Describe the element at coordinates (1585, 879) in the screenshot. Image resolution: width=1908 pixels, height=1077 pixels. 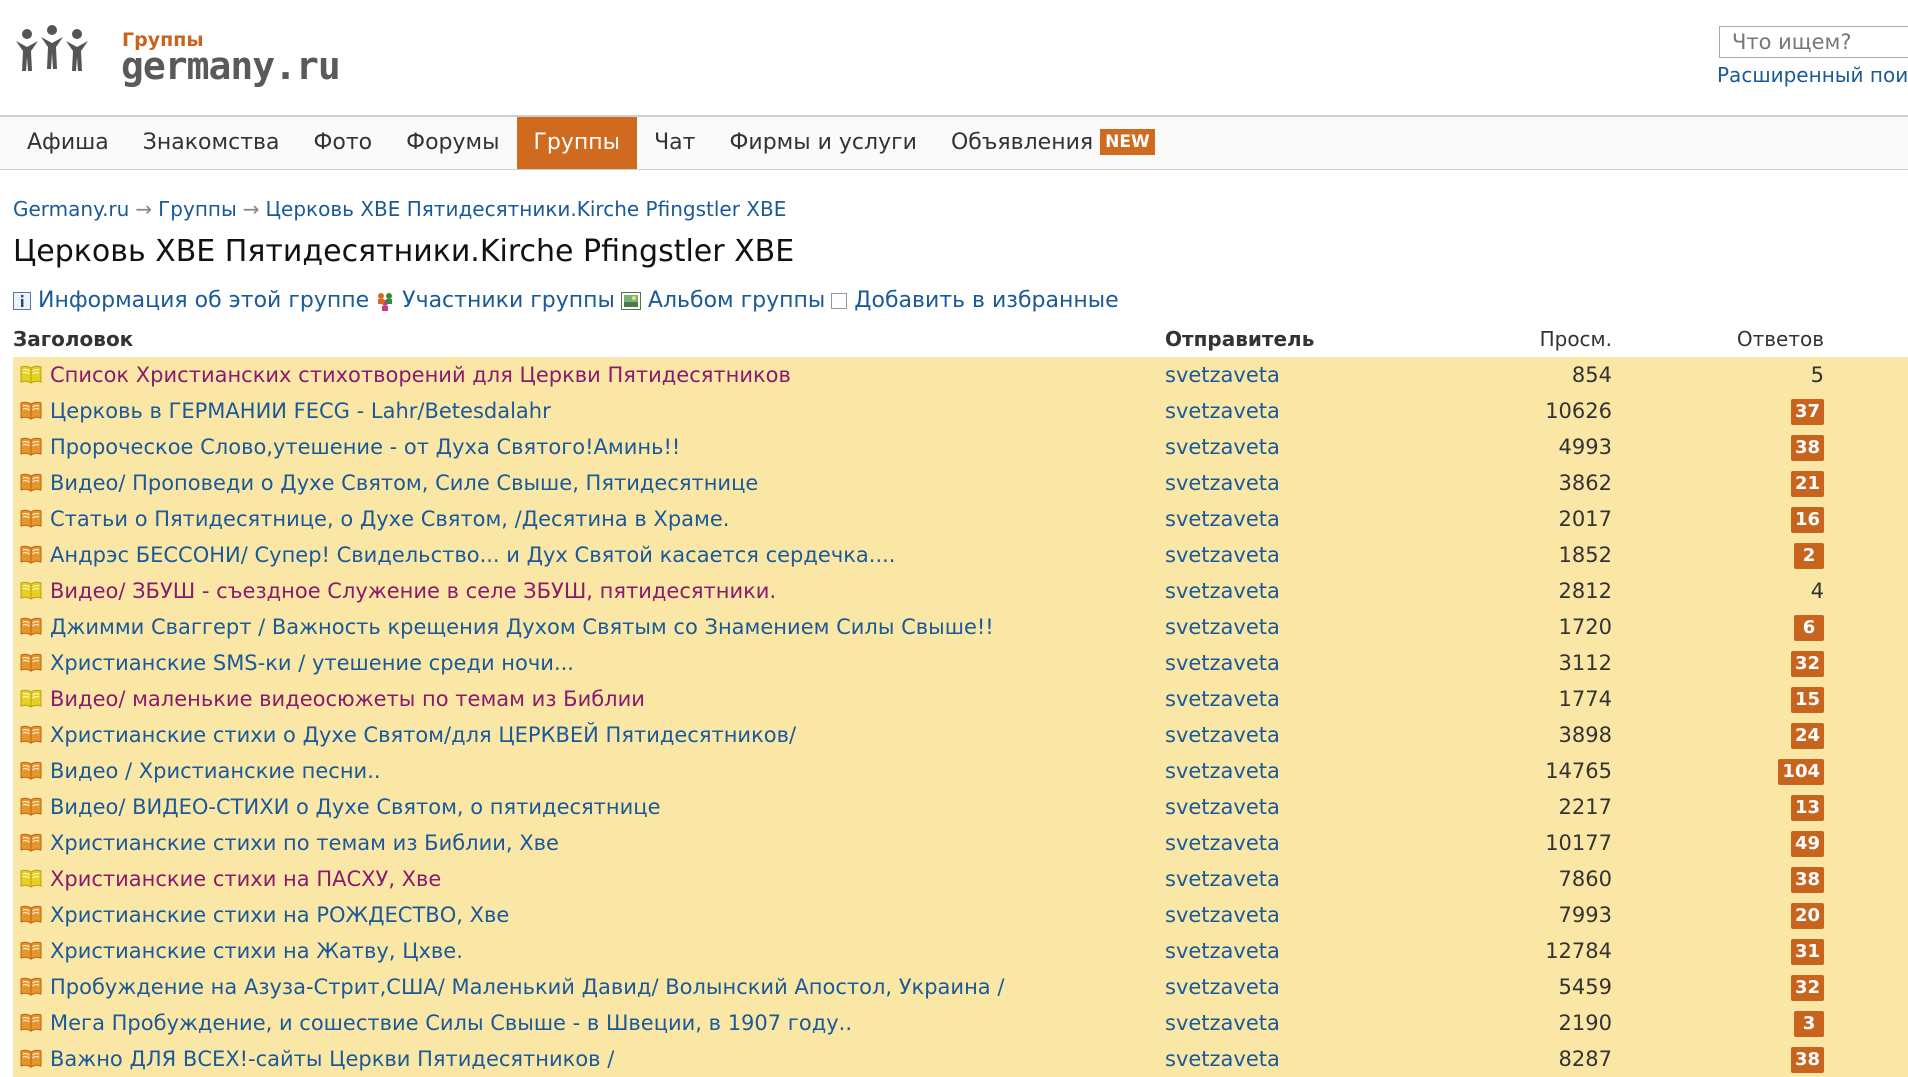
I see `topic-views: 7860` at that location.